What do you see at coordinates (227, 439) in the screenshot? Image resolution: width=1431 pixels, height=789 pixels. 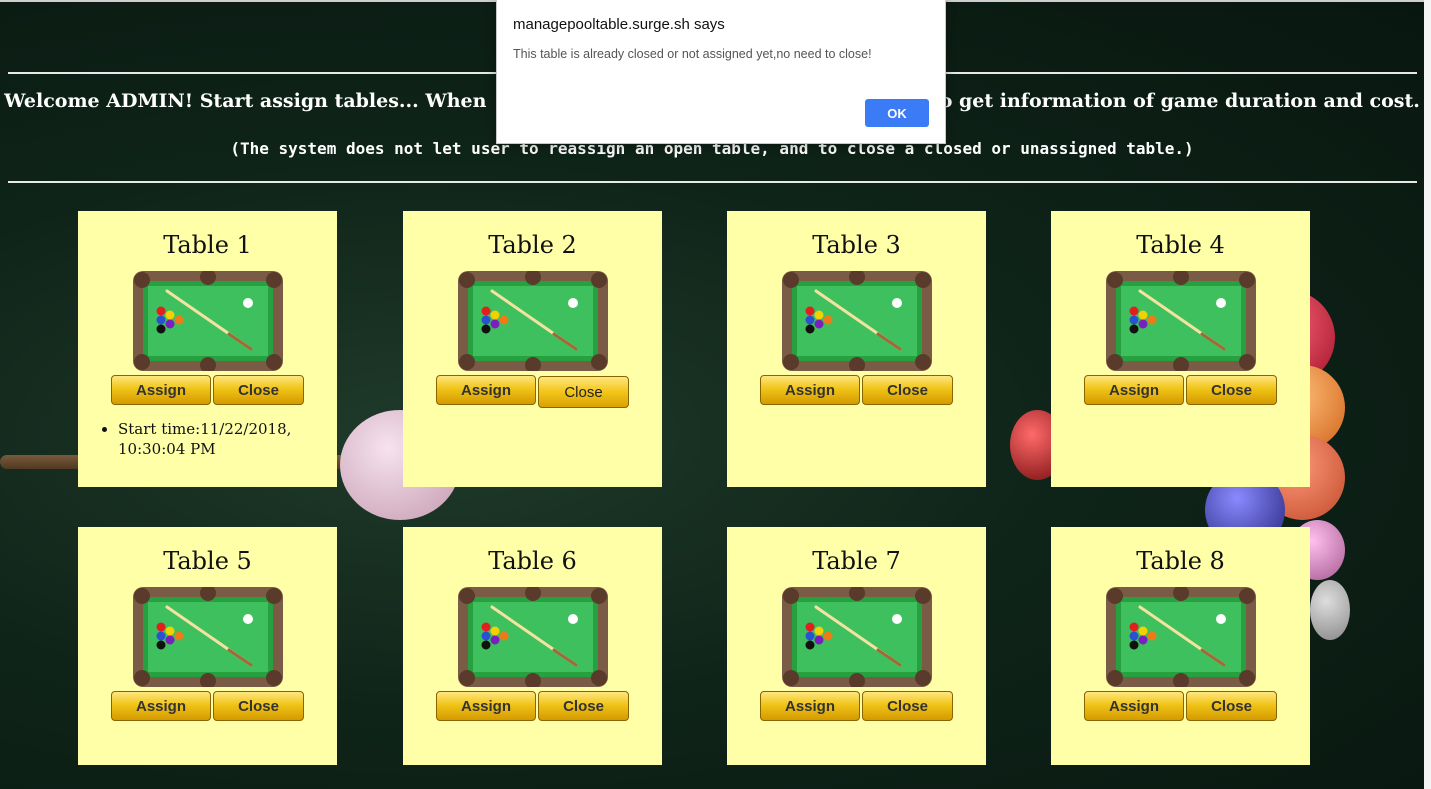 I see `start-time: Start time:11/22/2018, 10:30:04 PM` at bounding box center [227, 439].